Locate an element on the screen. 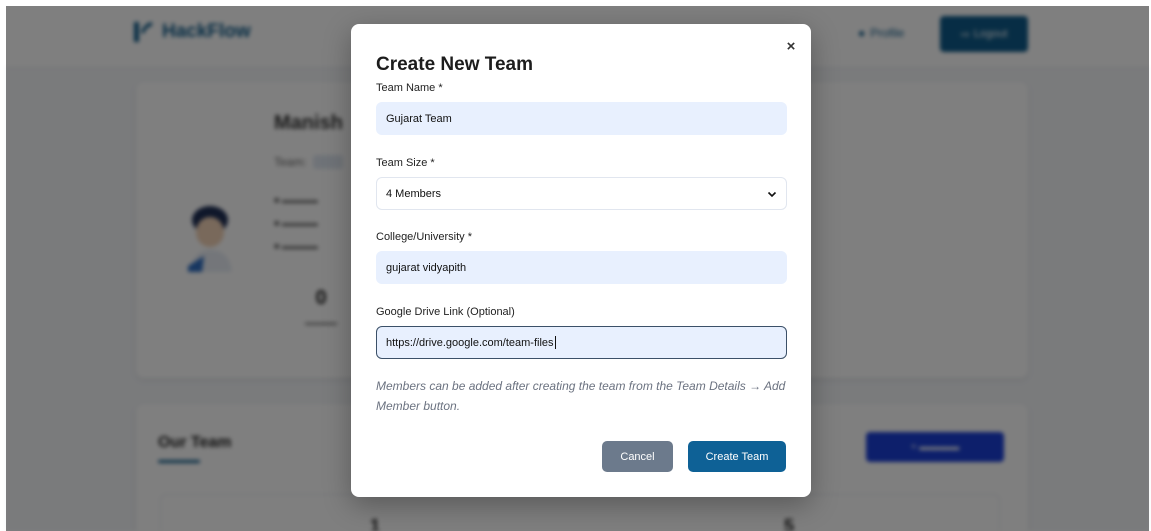 This screenshot has width=1151, height=531. close-icon: × is located at coordinates (791, 47).